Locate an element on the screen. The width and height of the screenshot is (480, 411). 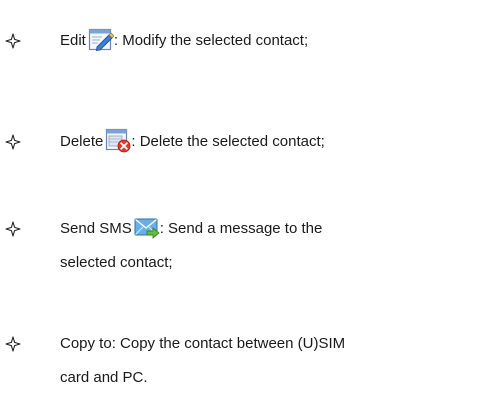
send-sms-line-2: selected contact; is located at coordinates (116, 262).